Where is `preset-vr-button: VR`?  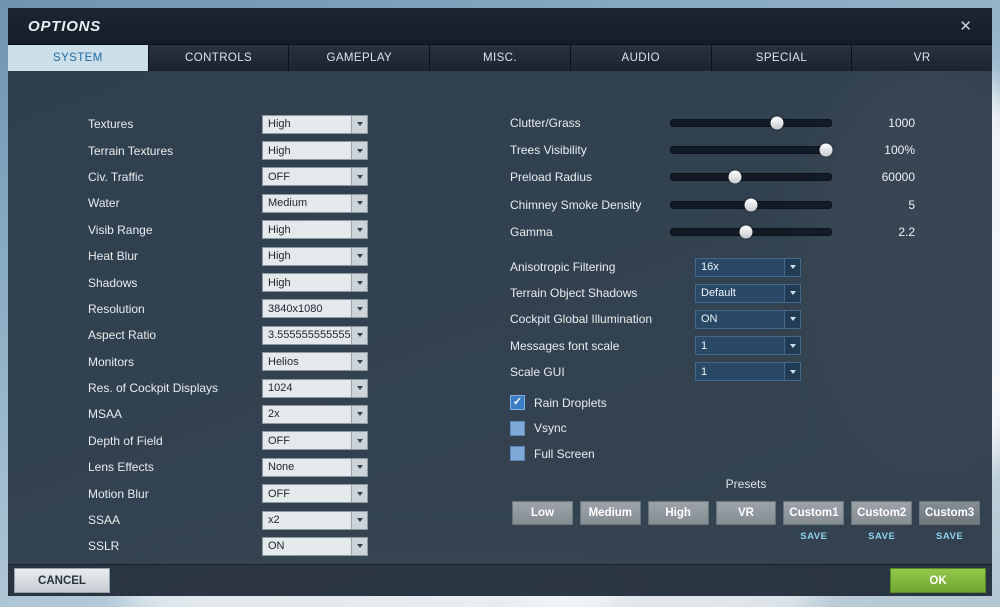
preset-vr-button: VR is located at coordinates (746, 513).